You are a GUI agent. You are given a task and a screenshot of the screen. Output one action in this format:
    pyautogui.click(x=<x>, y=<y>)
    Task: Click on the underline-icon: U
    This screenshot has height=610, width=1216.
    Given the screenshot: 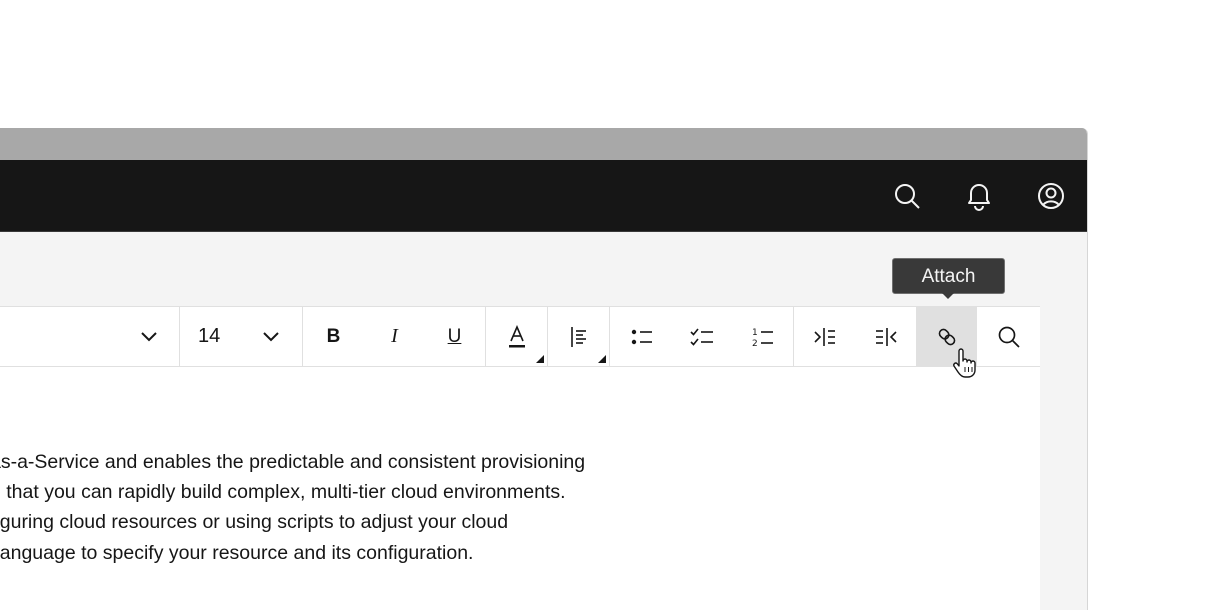 What is the action you would take?
    pyautogui.click(x=454, y=336)
    